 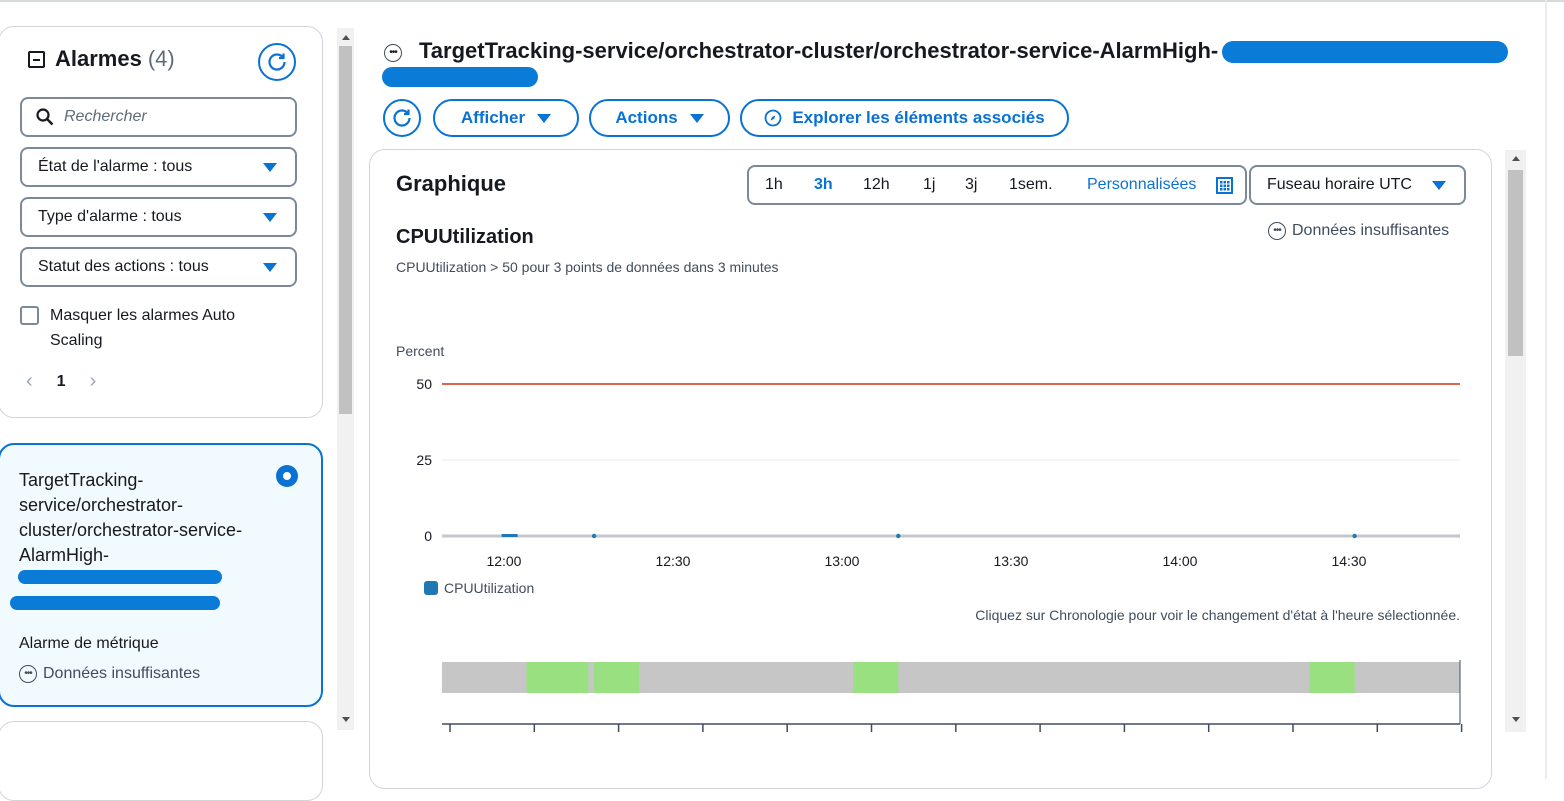 I want to click on pagination: ‹ 1 ›, so click(x=61, y=381).